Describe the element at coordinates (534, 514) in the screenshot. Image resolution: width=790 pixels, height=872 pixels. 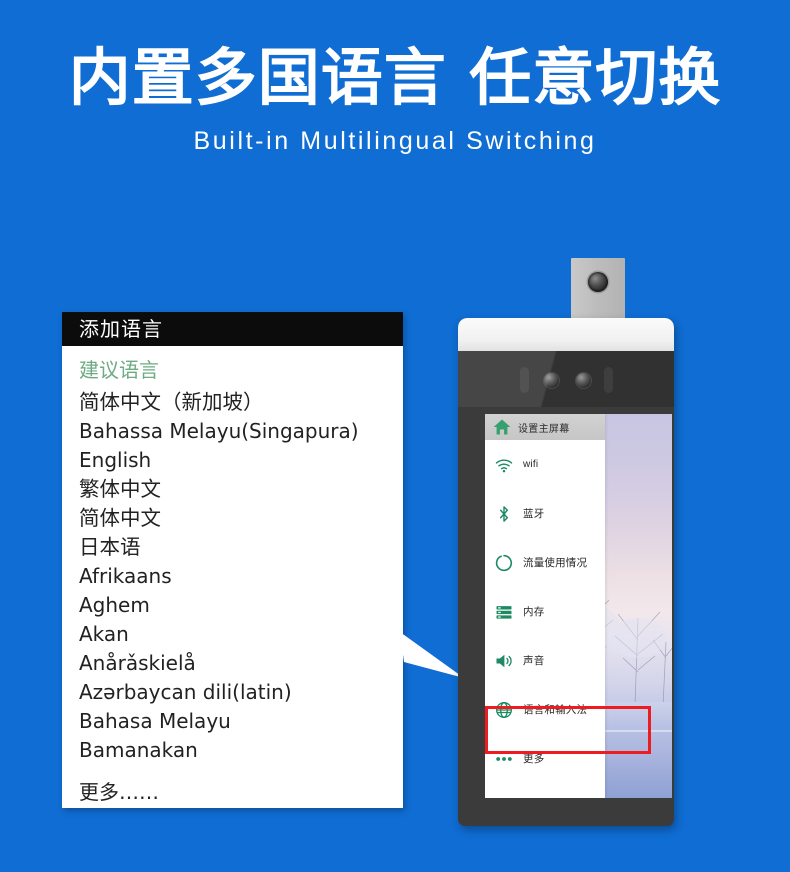
I see `settings-item-label: 蓝牙` at that location.